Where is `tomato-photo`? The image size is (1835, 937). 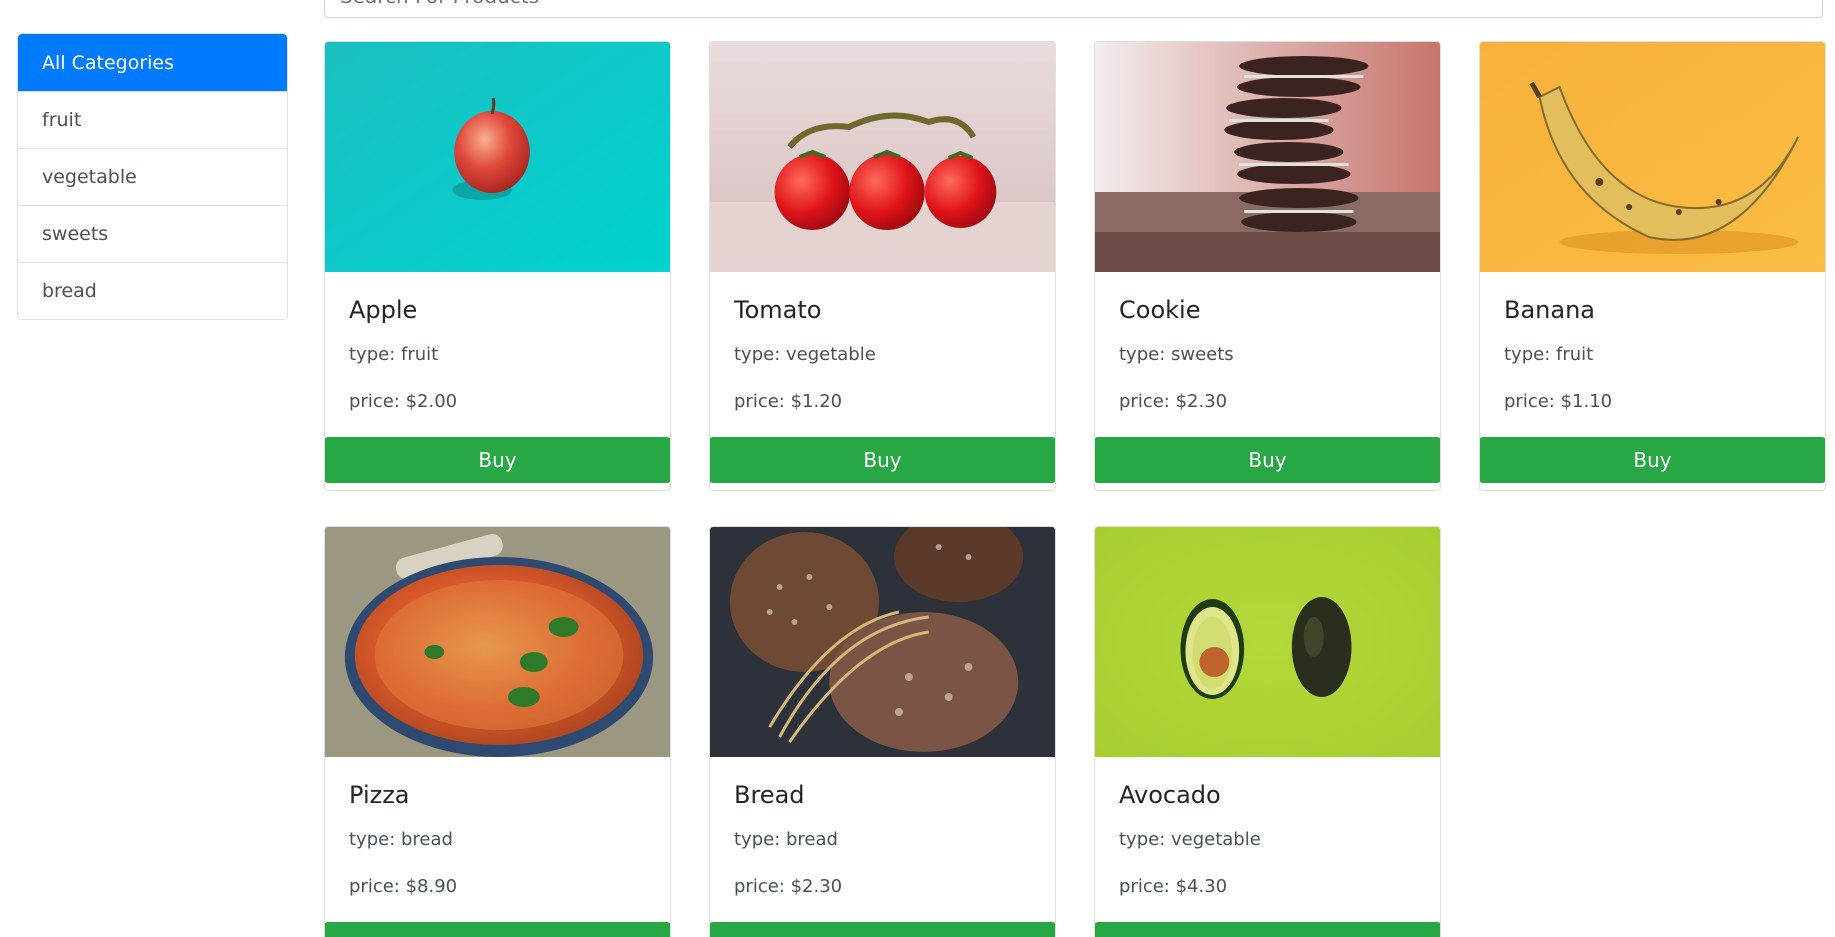 tomato-photo is located at coordinates (882, 157).